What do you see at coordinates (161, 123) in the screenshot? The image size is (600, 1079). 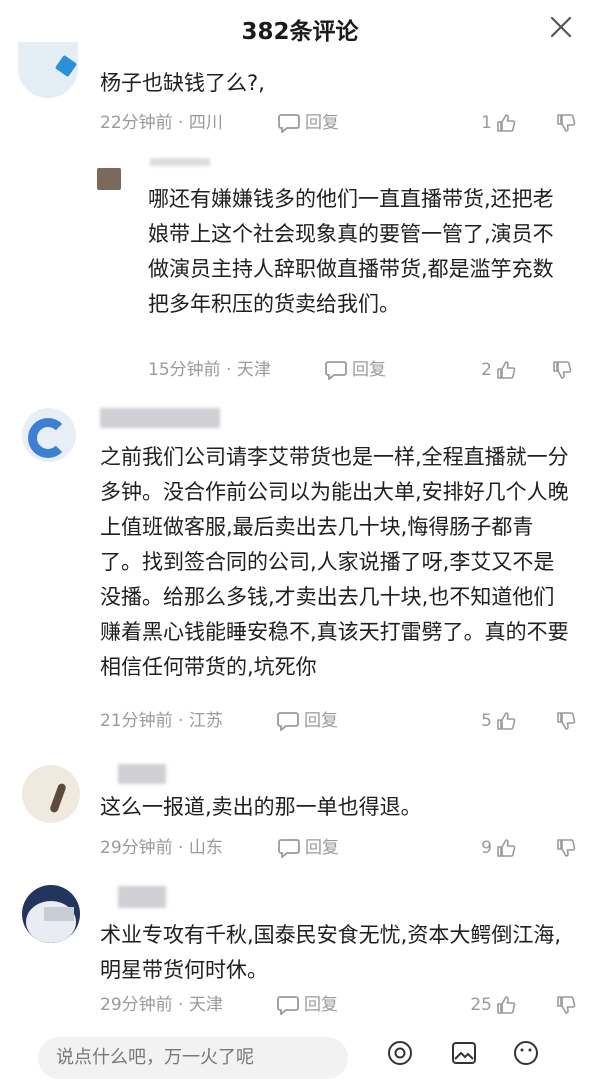 I see `comment-time-location: 22分钟前 · 四川` at bounding box center [161, 123].